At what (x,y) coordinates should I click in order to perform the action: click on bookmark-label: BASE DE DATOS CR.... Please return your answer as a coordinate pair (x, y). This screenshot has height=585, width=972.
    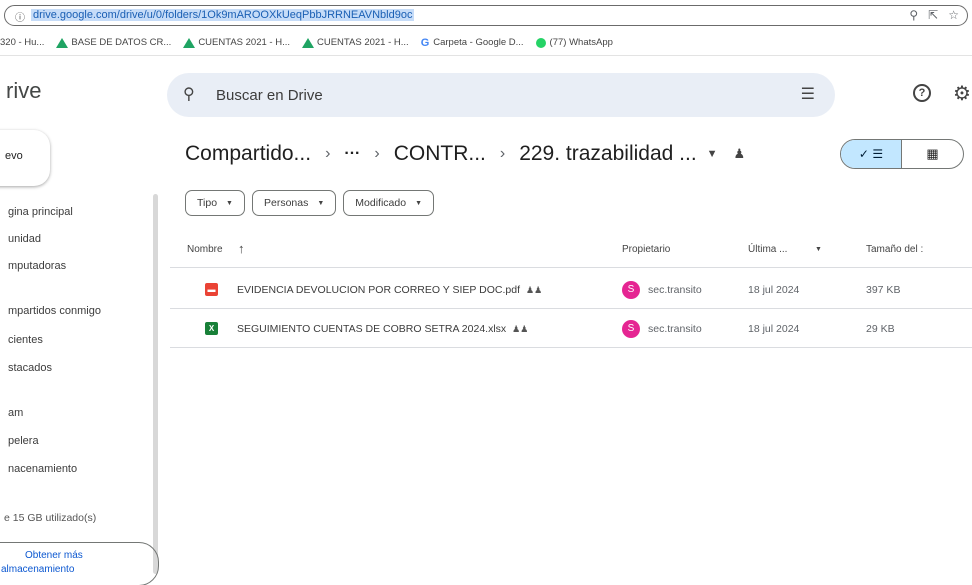
    Looking at the image, I should click on (121, 42).